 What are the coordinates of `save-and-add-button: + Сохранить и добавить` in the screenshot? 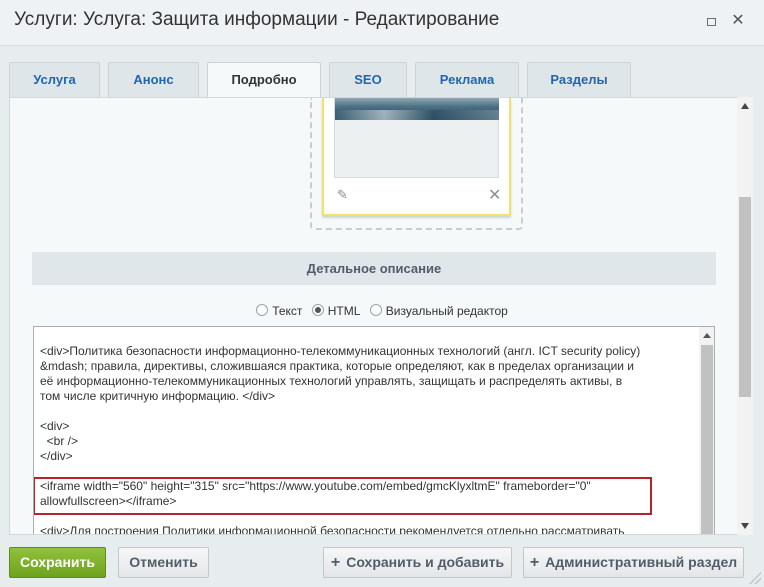 It's located at (417, 562).